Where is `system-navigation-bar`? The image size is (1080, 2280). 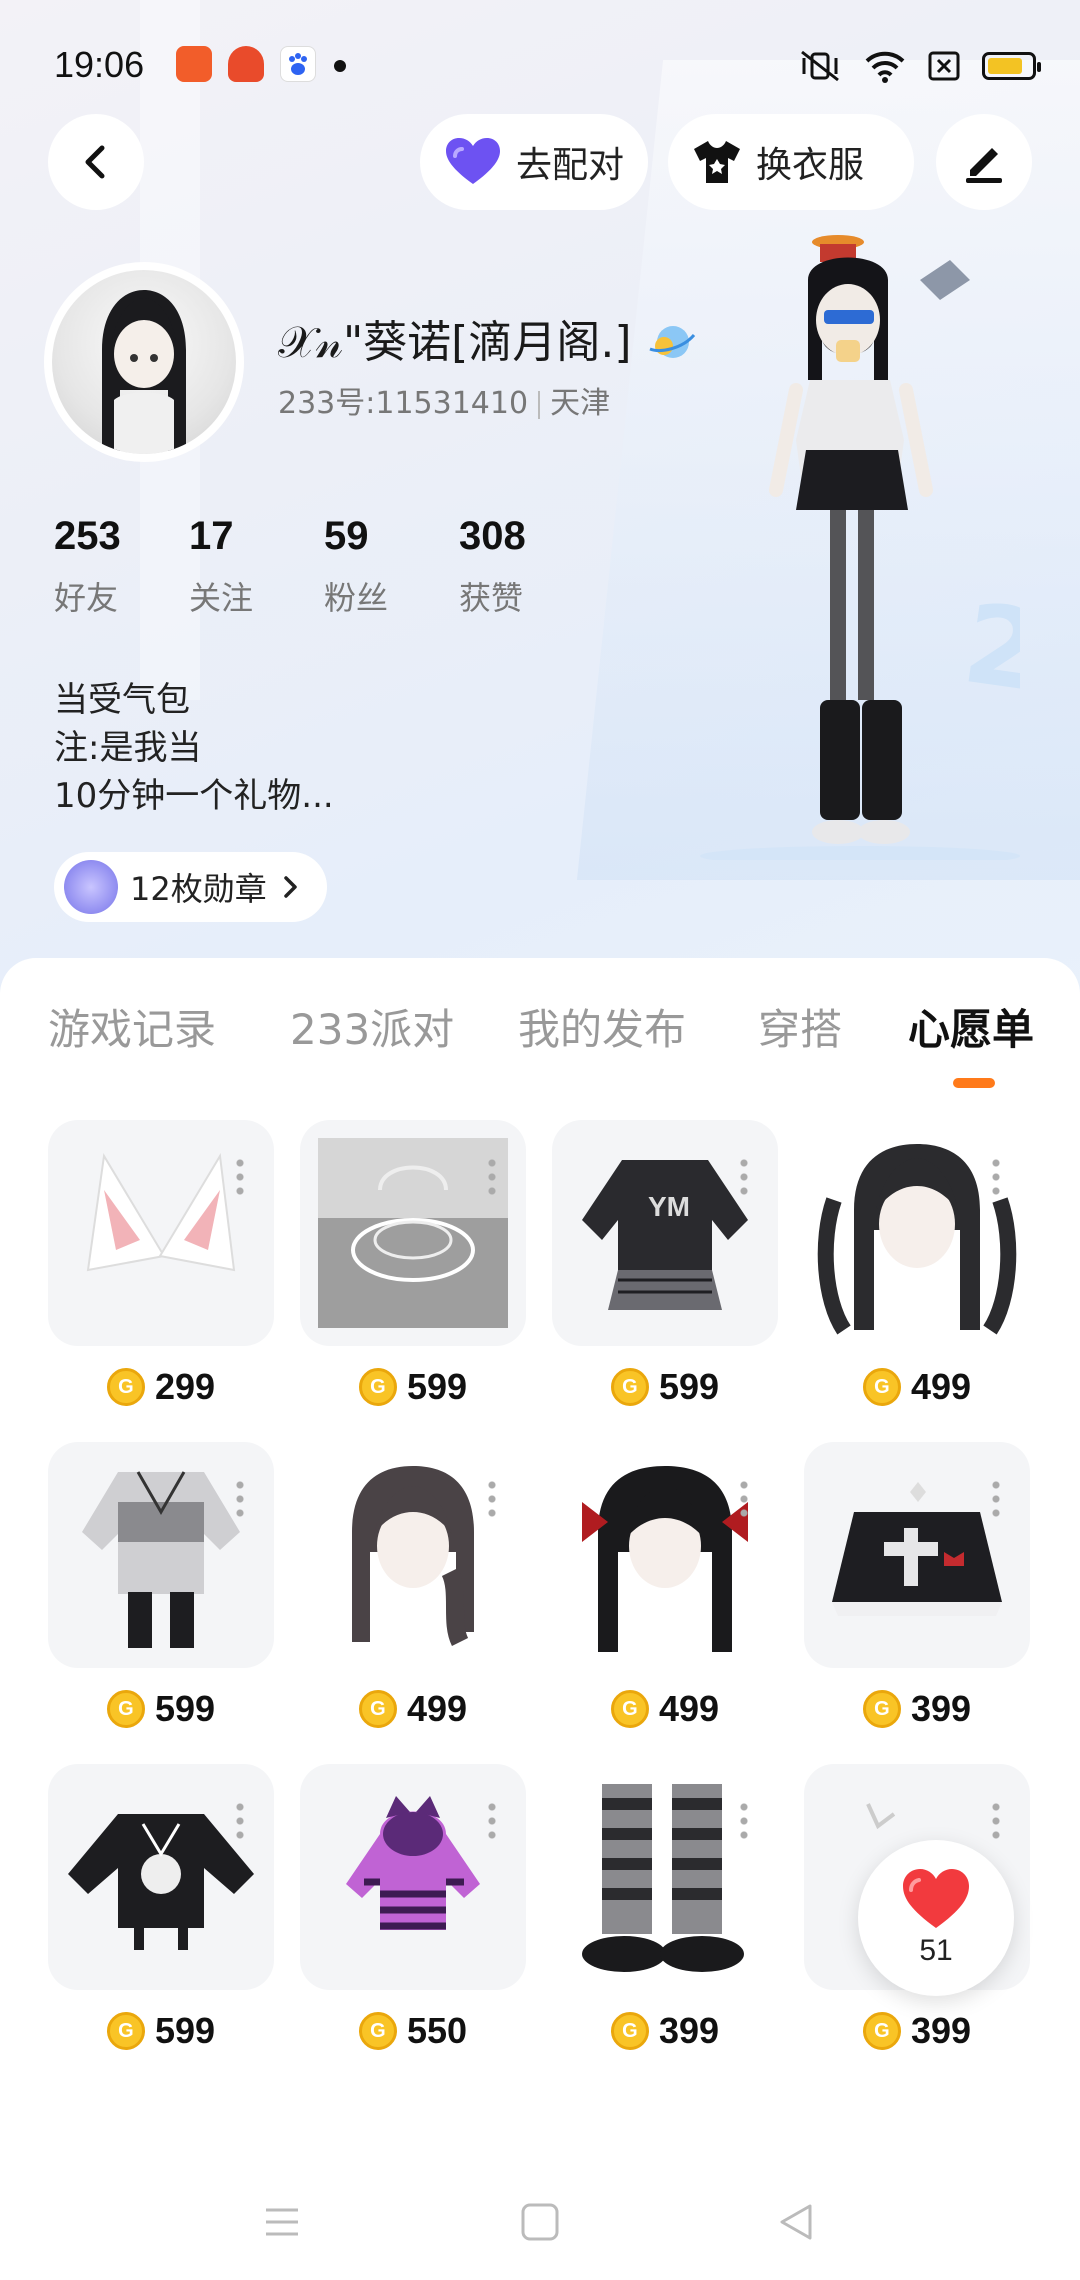 system-navigation-bar is located at coordinates (540, 2220).